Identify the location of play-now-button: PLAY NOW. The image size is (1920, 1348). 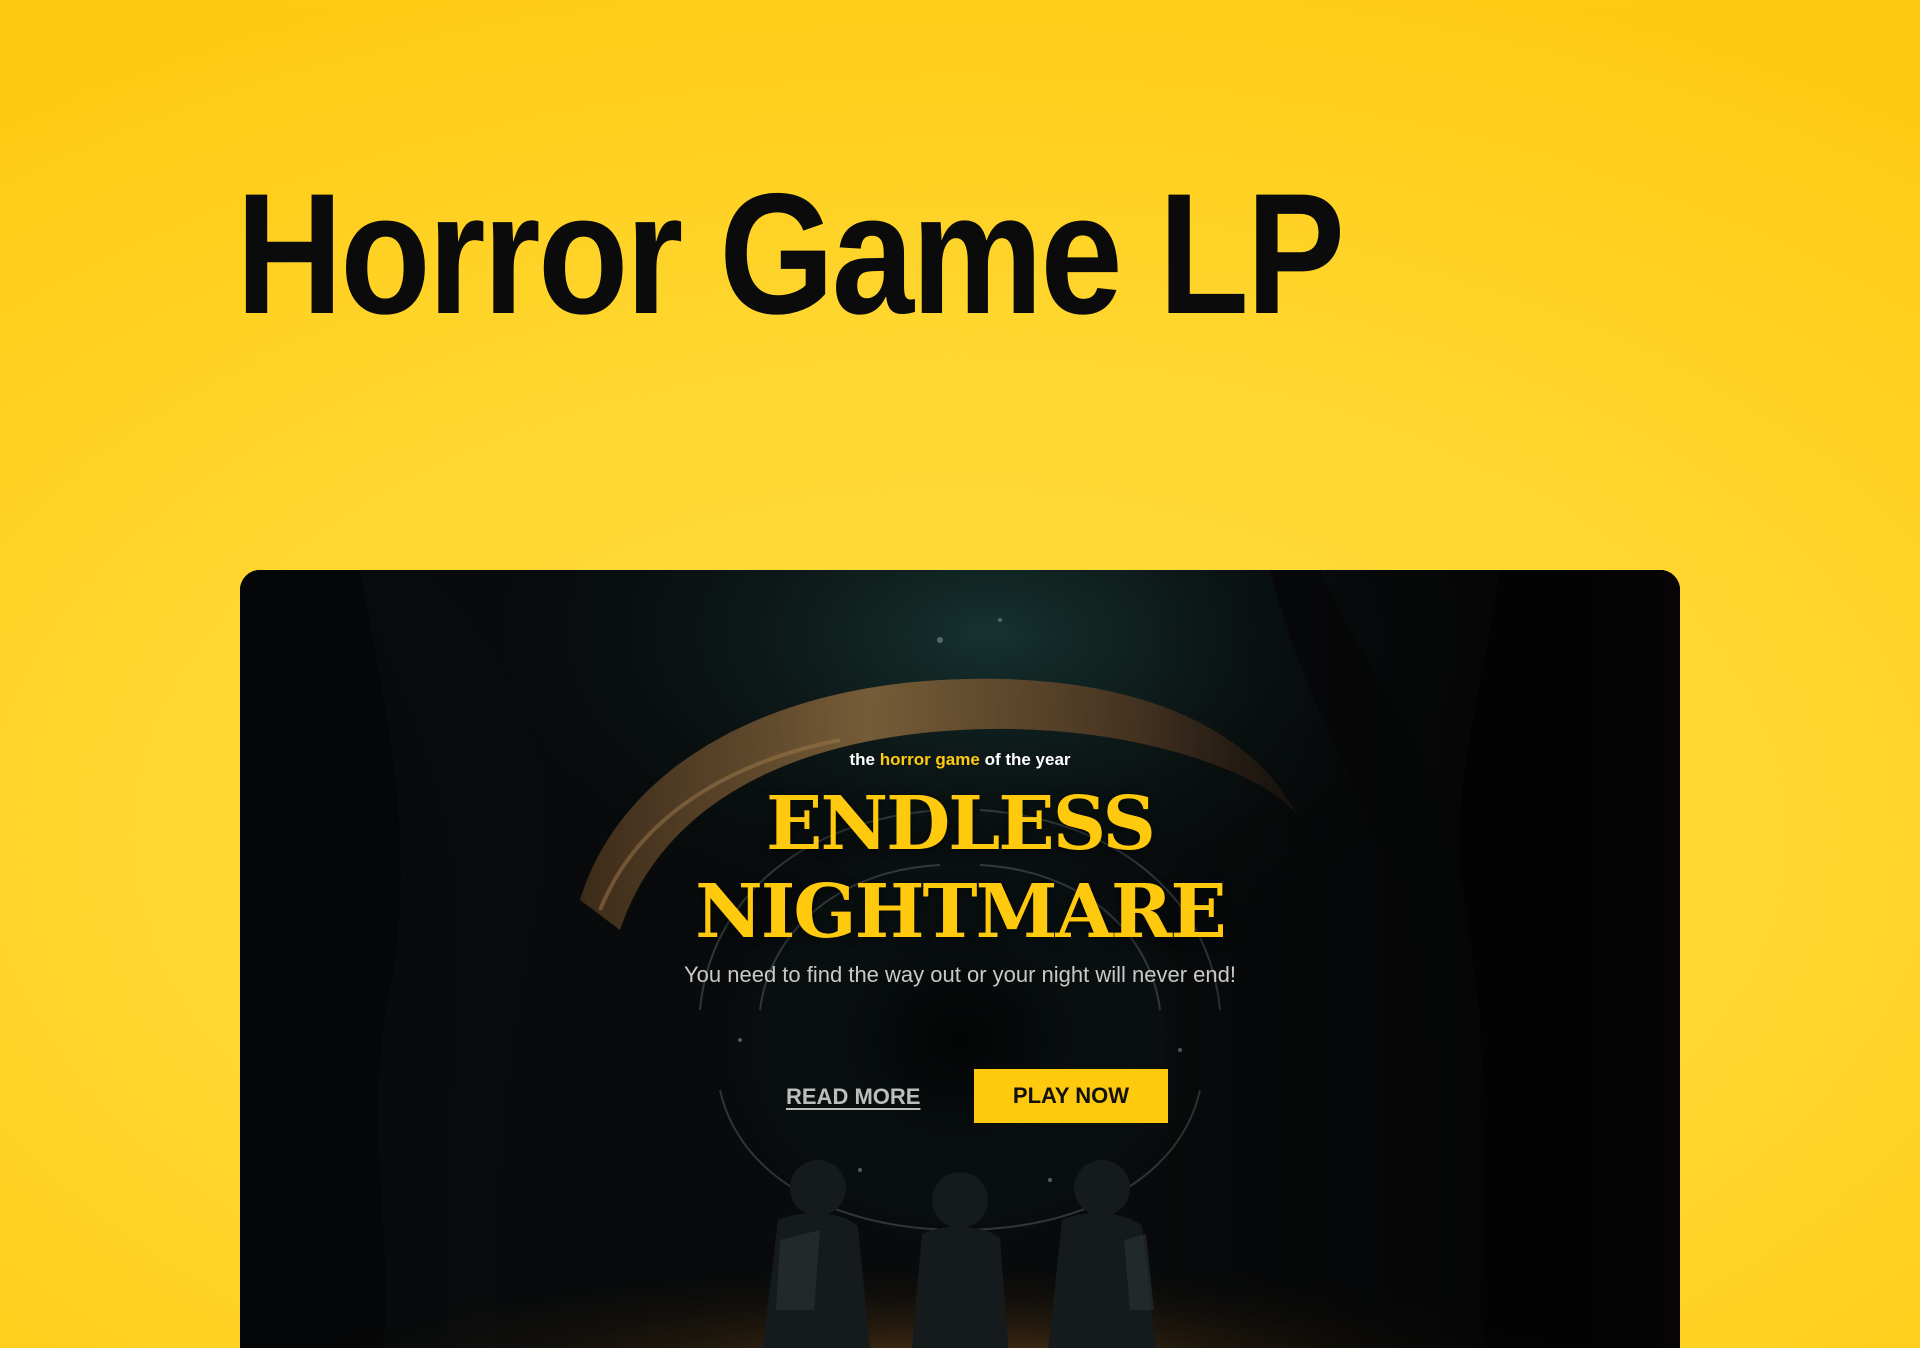
(1071, 1096).